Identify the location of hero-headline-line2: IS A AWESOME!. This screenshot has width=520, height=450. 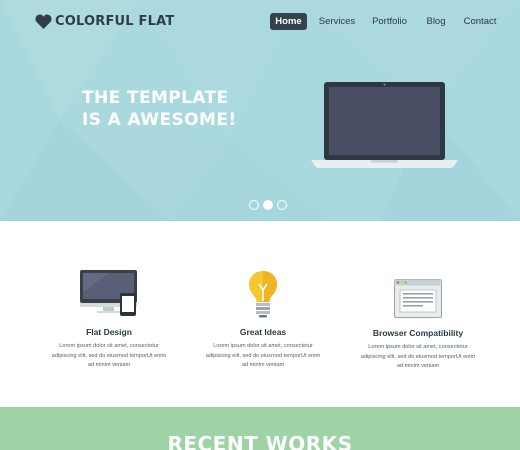
(159, 120).